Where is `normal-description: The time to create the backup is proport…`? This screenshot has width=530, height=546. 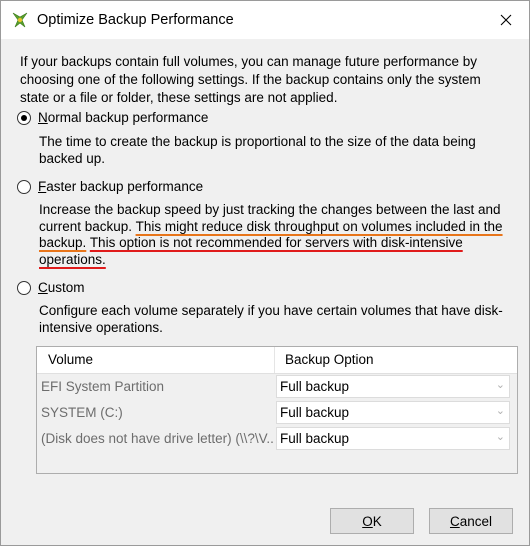 normal-description: The time to create the backup is proport… is located at coordinates (257, 150).